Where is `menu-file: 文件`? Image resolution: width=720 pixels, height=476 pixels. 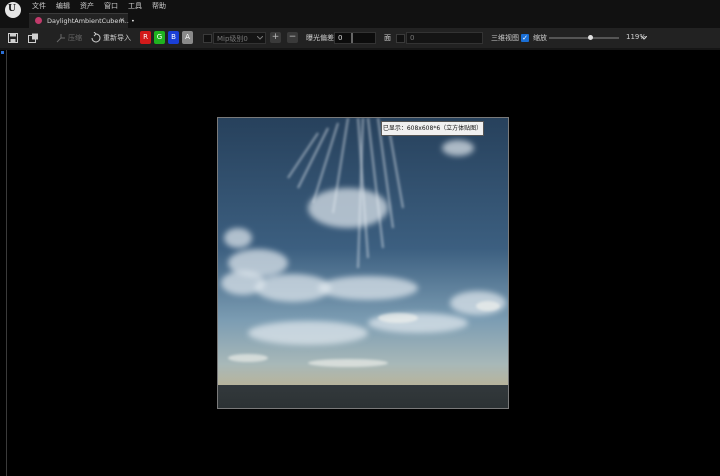 menu-file: 文件 is located at coordinates (39, 6).